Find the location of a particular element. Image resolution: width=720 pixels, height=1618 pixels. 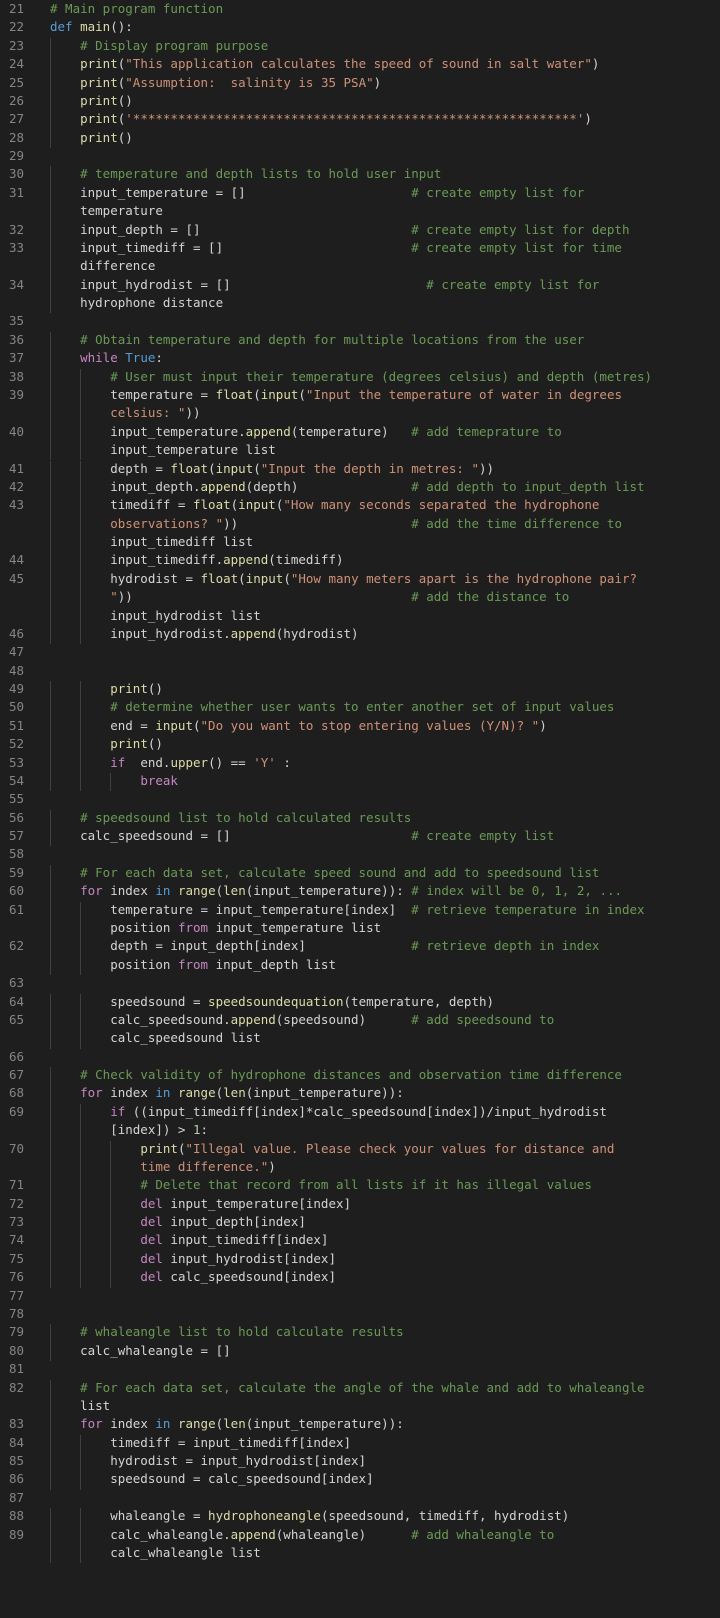

code-line: break is located at coordinates (114, 780).